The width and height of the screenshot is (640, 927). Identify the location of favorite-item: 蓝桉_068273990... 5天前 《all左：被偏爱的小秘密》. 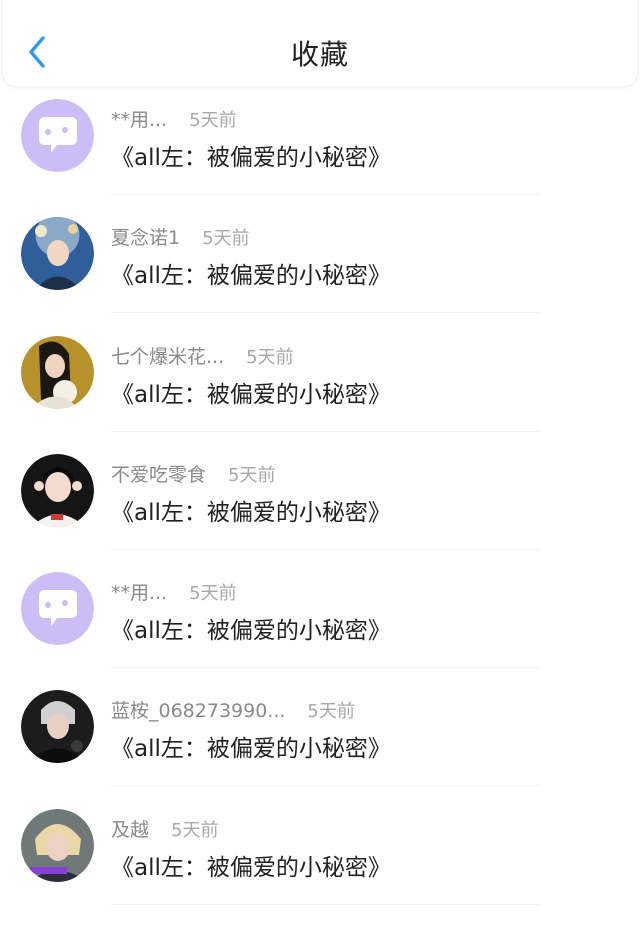
(320, 740).